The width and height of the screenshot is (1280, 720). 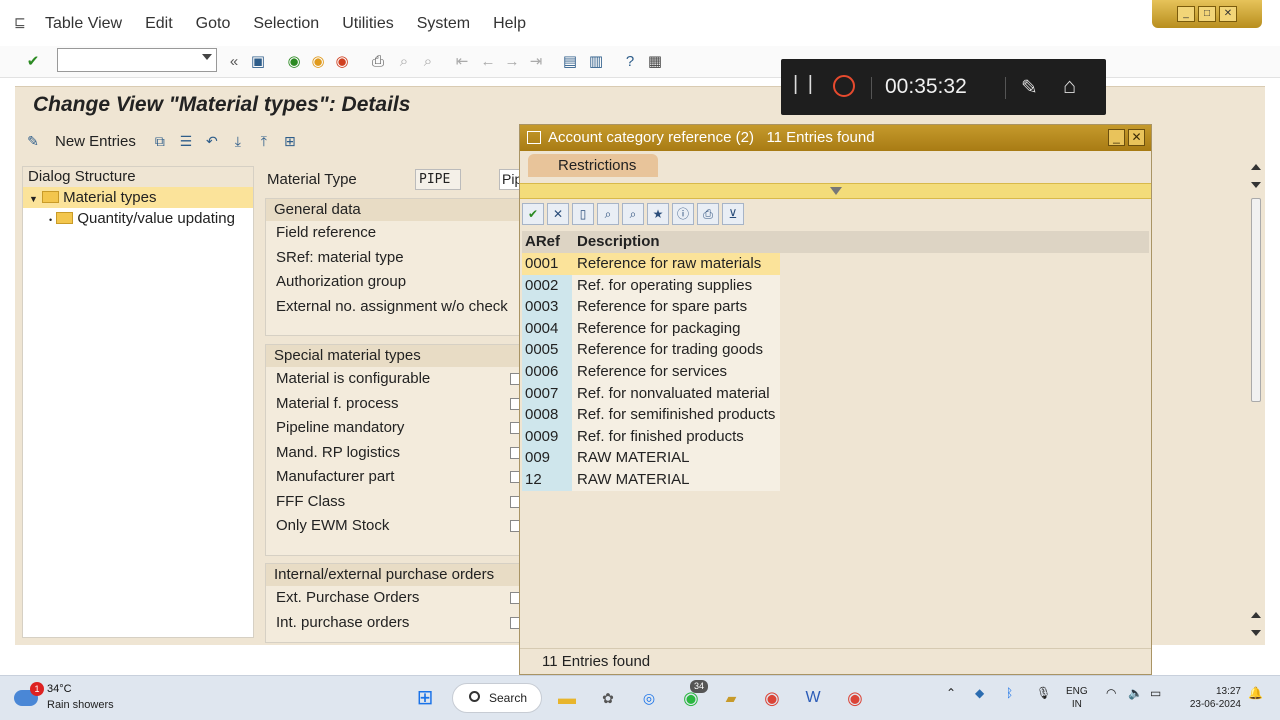 I want to click on next-entry-icon: ⤒, so click(x=264, y=141).